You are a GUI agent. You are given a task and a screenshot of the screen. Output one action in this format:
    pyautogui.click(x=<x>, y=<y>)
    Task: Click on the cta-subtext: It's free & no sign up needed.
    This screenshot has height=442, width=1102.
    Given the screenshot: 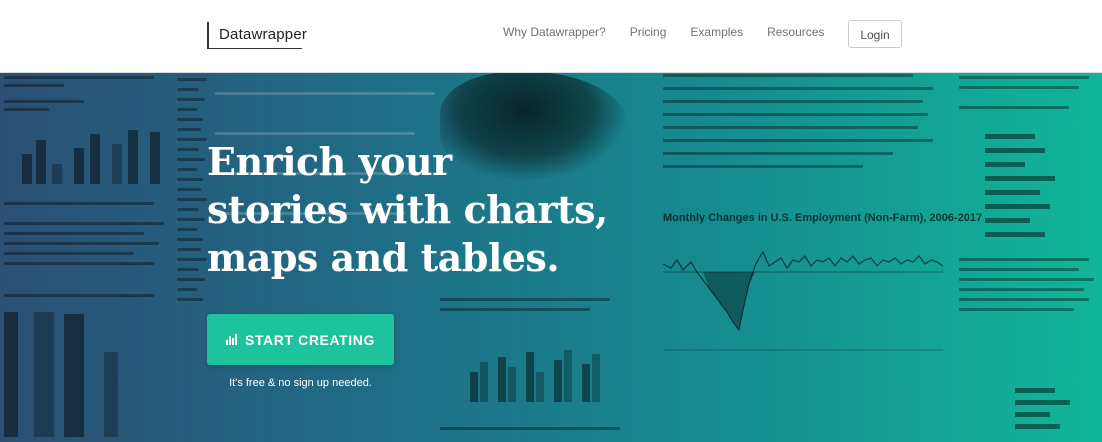 What is the action you would take?
    pyautogui.click(x=300, y=383)
    